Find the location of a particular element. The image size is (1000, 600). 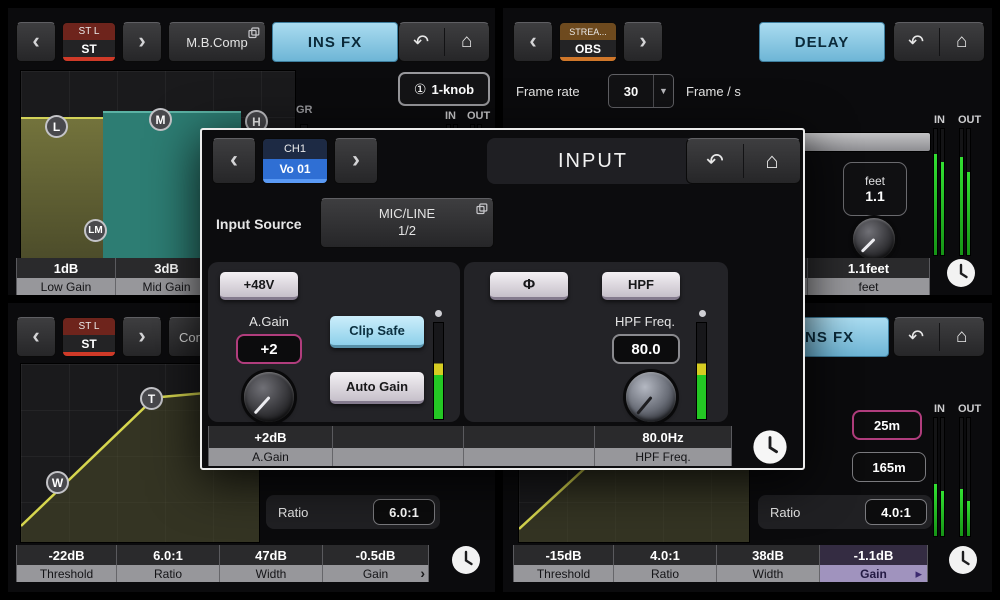

auto-gain-button: Auto Gain is located at coordinates (377, 388).